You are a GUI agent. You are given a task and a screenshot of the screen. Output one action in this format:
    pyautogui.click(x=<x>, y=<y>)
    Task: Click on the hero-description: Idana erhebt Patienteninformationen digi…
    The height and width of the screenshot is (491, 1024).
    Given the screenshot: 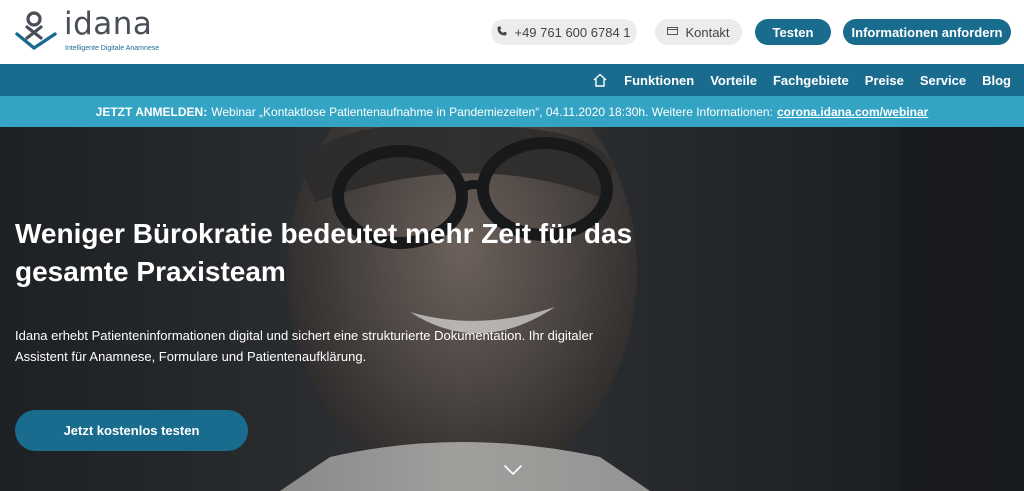 What is the action you would take?
    pyautogui.click(x=304, y=346)
    